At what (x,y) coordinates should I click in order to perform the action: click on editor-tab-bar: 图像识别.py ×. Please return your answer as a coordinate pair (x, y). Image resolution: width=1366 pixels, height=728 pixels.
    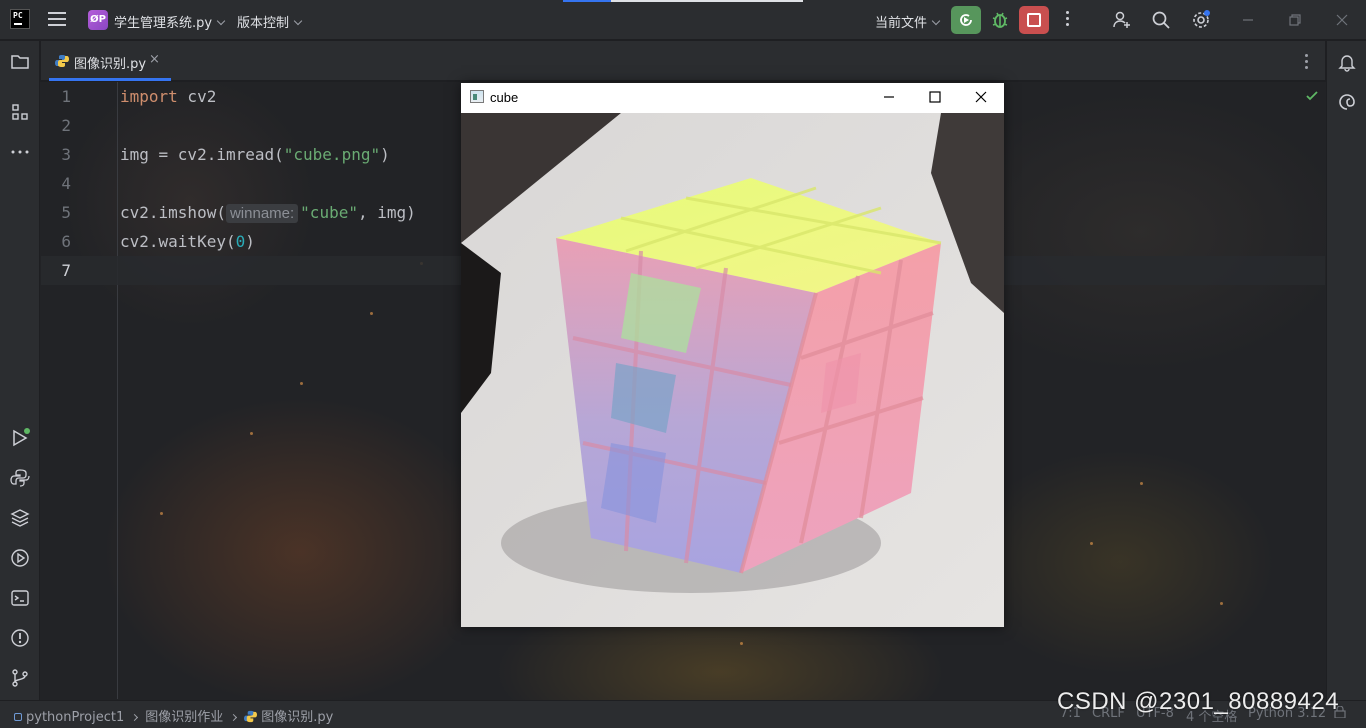
    Looking at the image, I should click on (683, 61).